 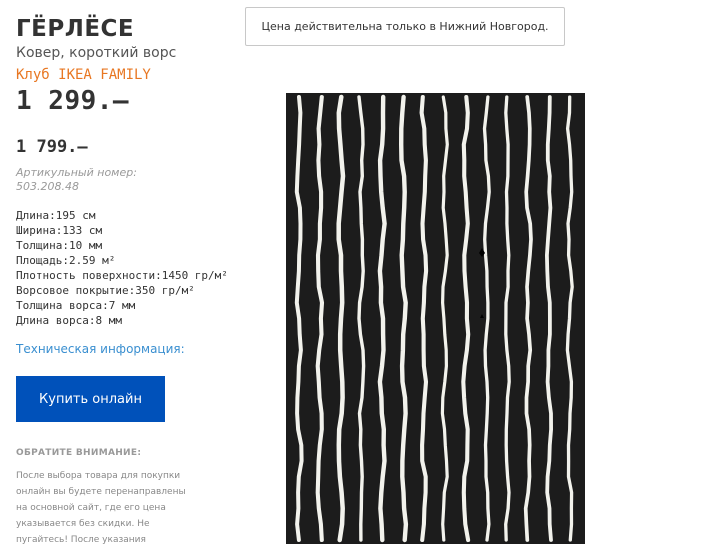 What do you see at coordinates (76, 179) in the screenshot?
I see `article-number: Артикульный номер: 503.208.48` at bounding box center [76, 179].